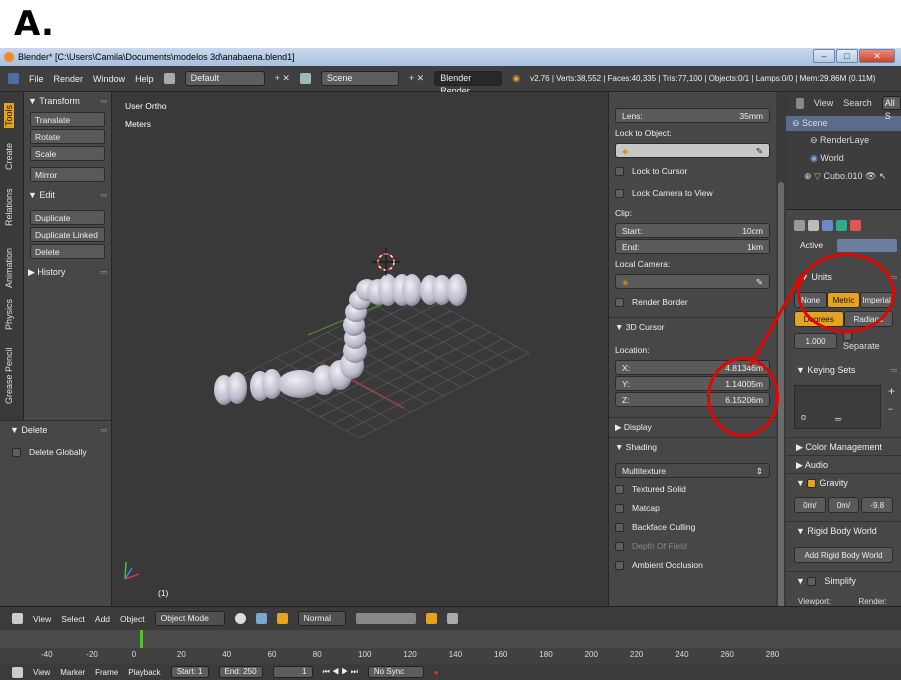 This screenshot has width=901, height=680. What do you see at coordinates (416, 78) in the screenshot?
I see `add-scene-icon: + ✕` at bounding box center [416, 78].